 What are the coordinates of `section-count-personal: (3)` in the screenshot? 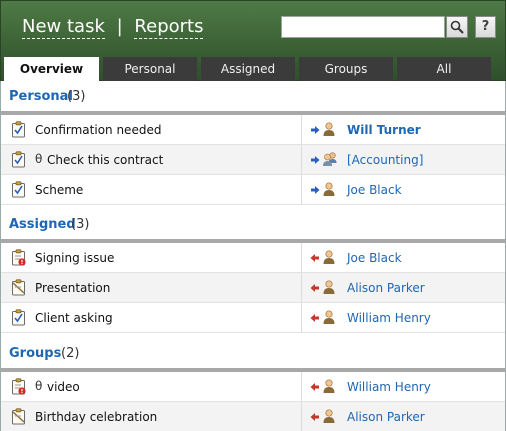 It's located at (76, 96).